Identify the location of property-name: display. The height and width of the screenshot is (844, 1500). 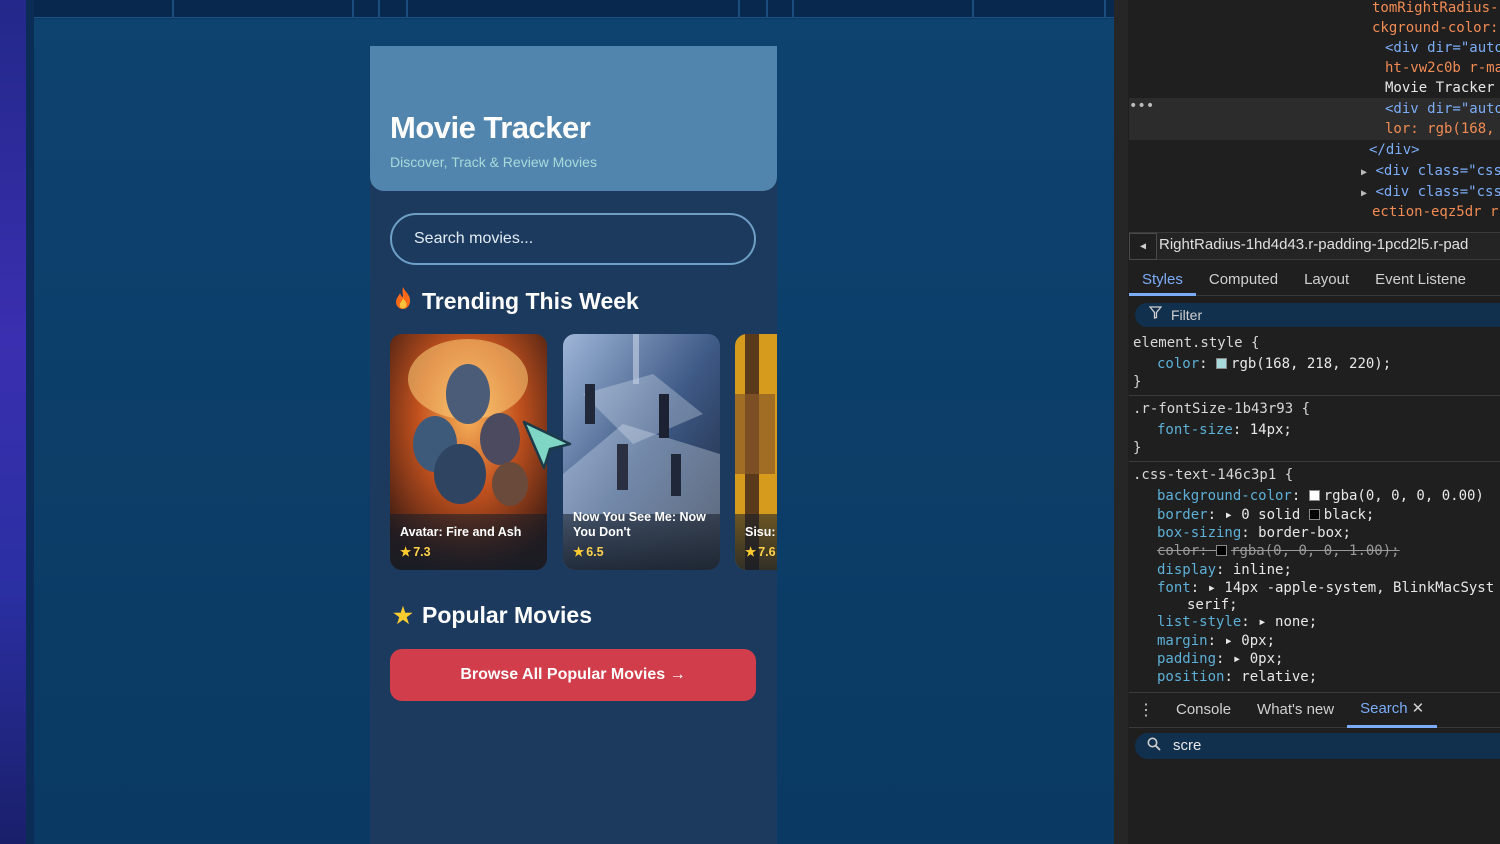
(1187, 570).